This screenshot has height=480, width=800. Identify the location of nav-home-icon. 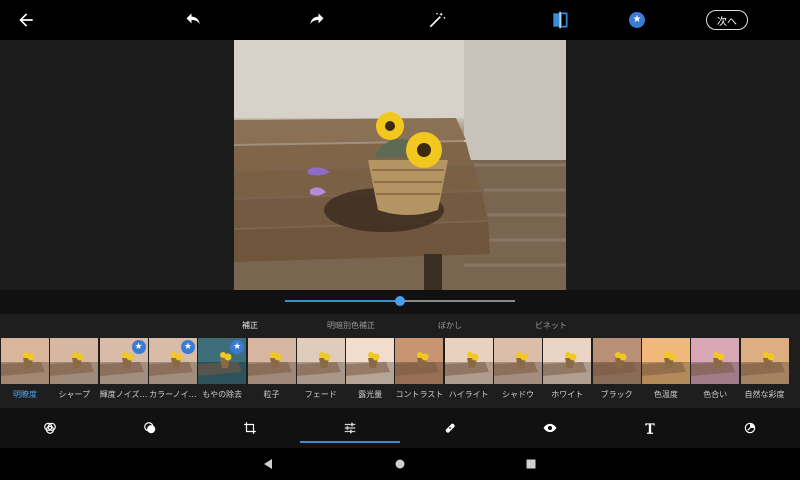
(400, 464).